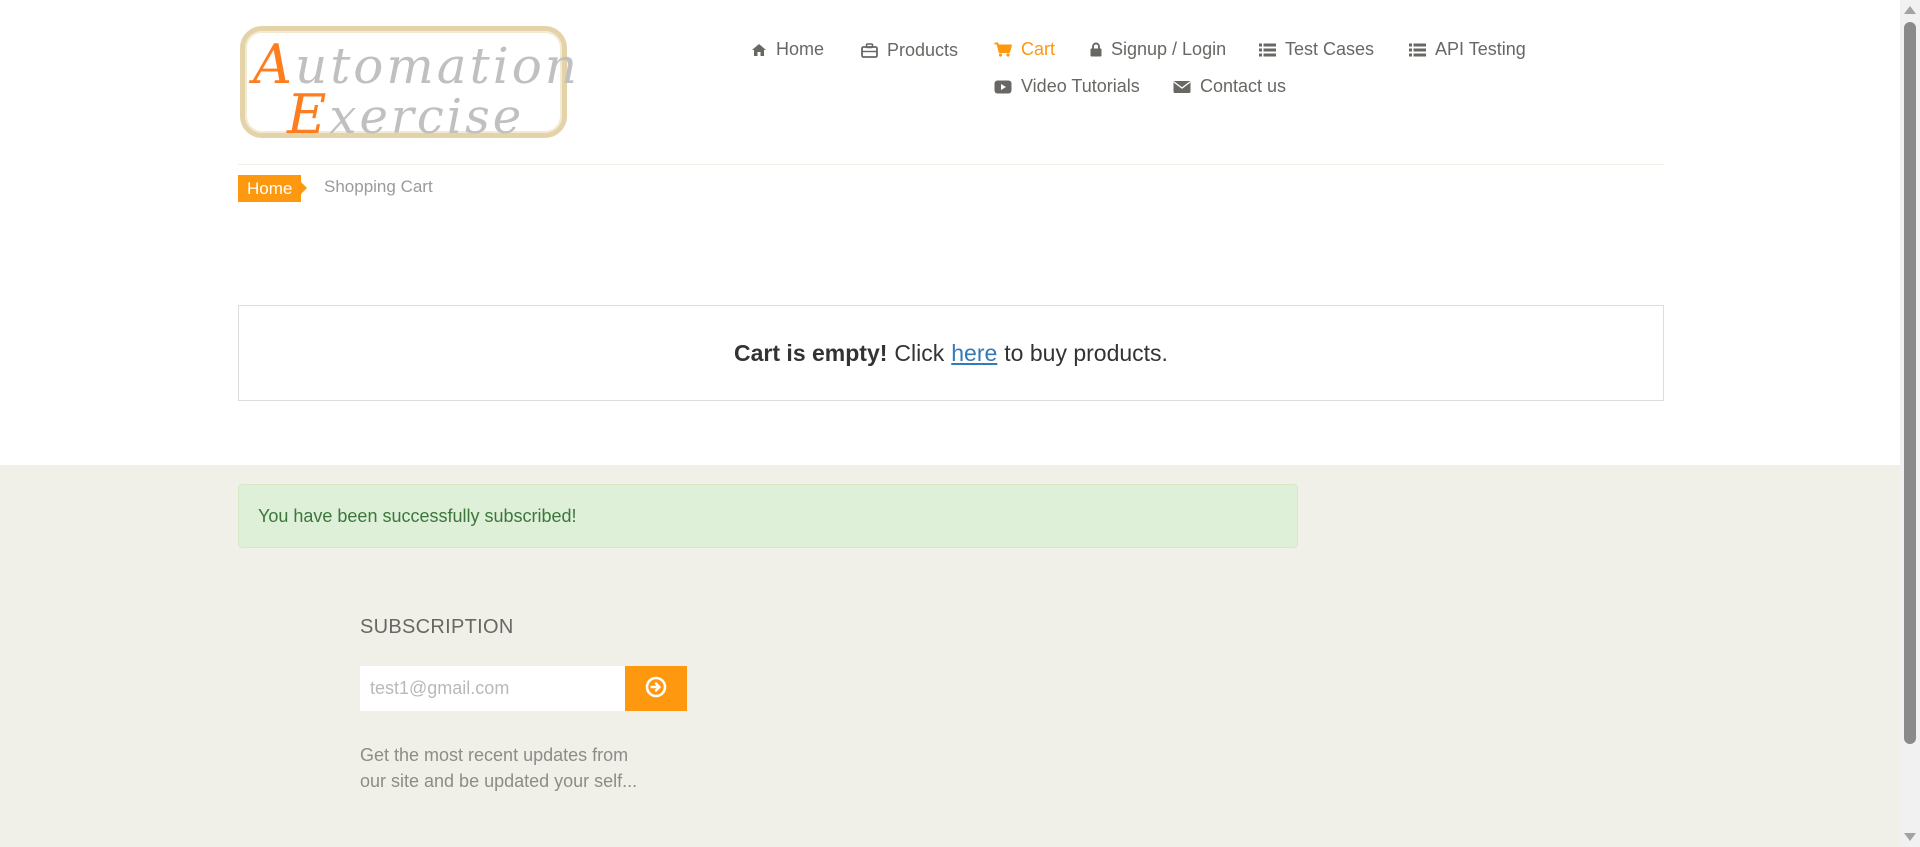  Describe the element at coordinates (1067, 86) in the screenshot. I see `nav-video-tutorials: Video Tutorials` at that location.